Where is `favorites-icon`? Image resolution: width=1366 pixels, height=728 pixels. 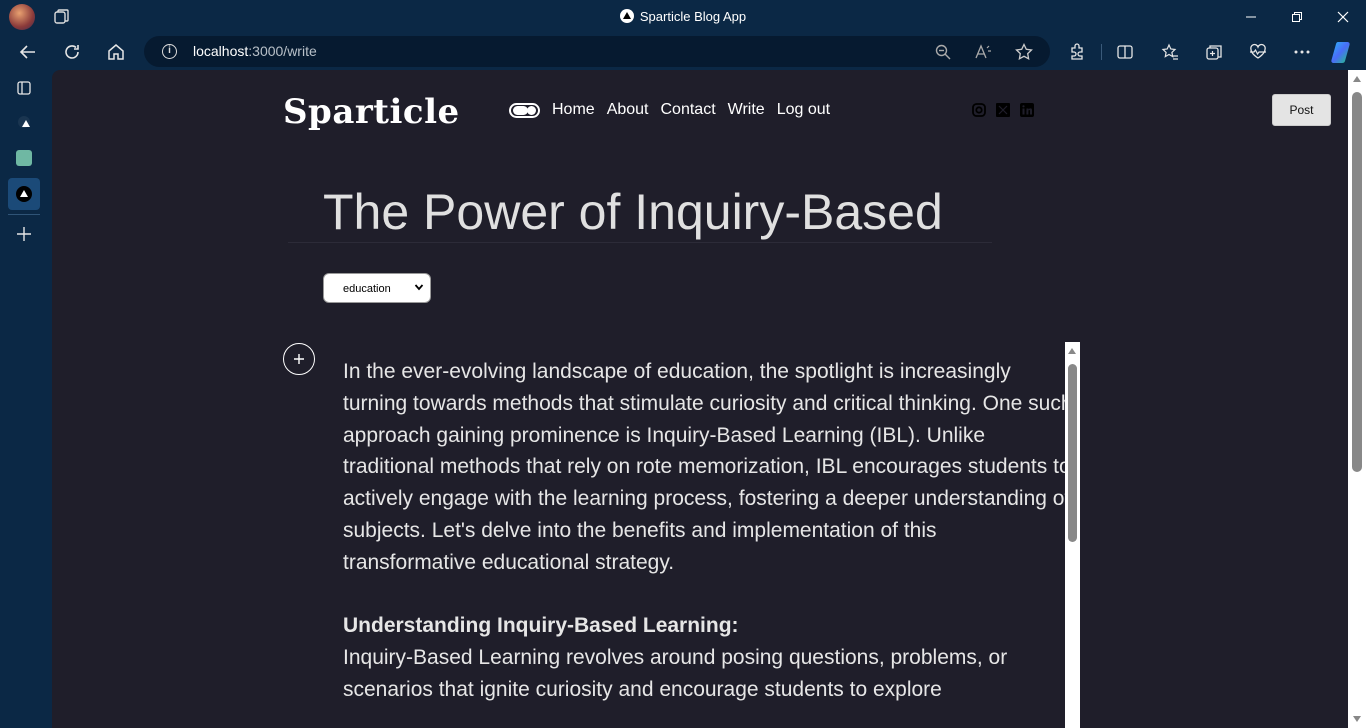 favorites-icon is located at coordinates (1170, 52).